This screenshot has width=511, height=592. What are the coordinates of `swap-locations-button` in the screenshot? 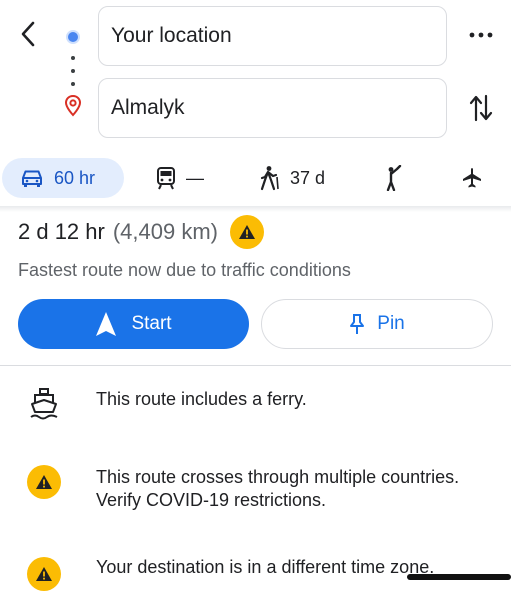 It's located at (481, 108).